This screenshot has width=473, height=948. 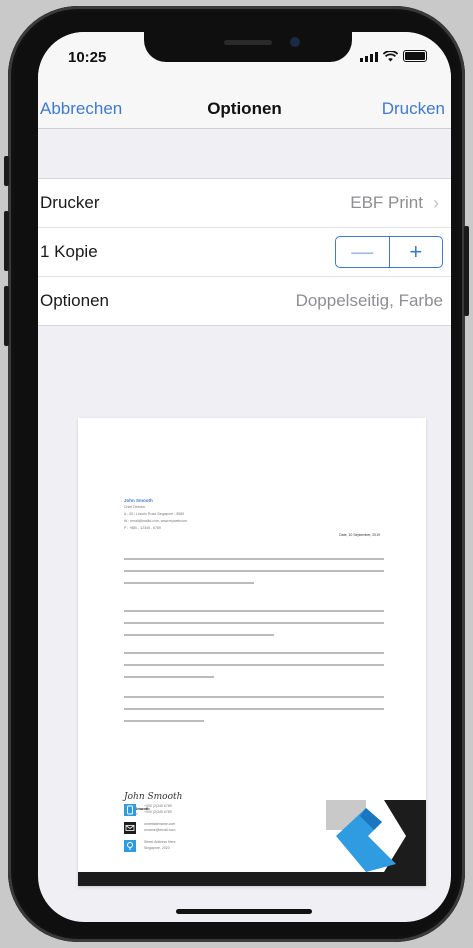 I want to click on mute-switch, so click(x=6, y=171).